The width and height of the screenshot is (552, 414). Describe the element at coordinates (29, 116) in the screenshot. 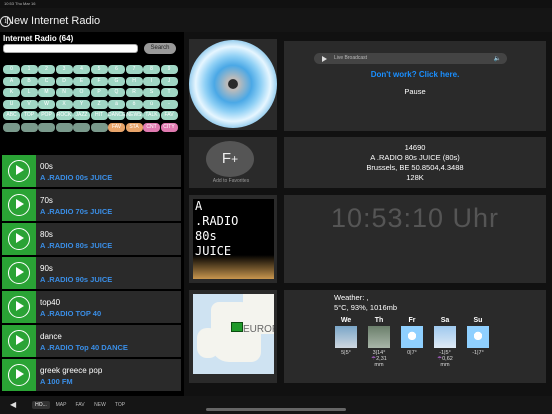

I see `filter-key: TOP` at that location.